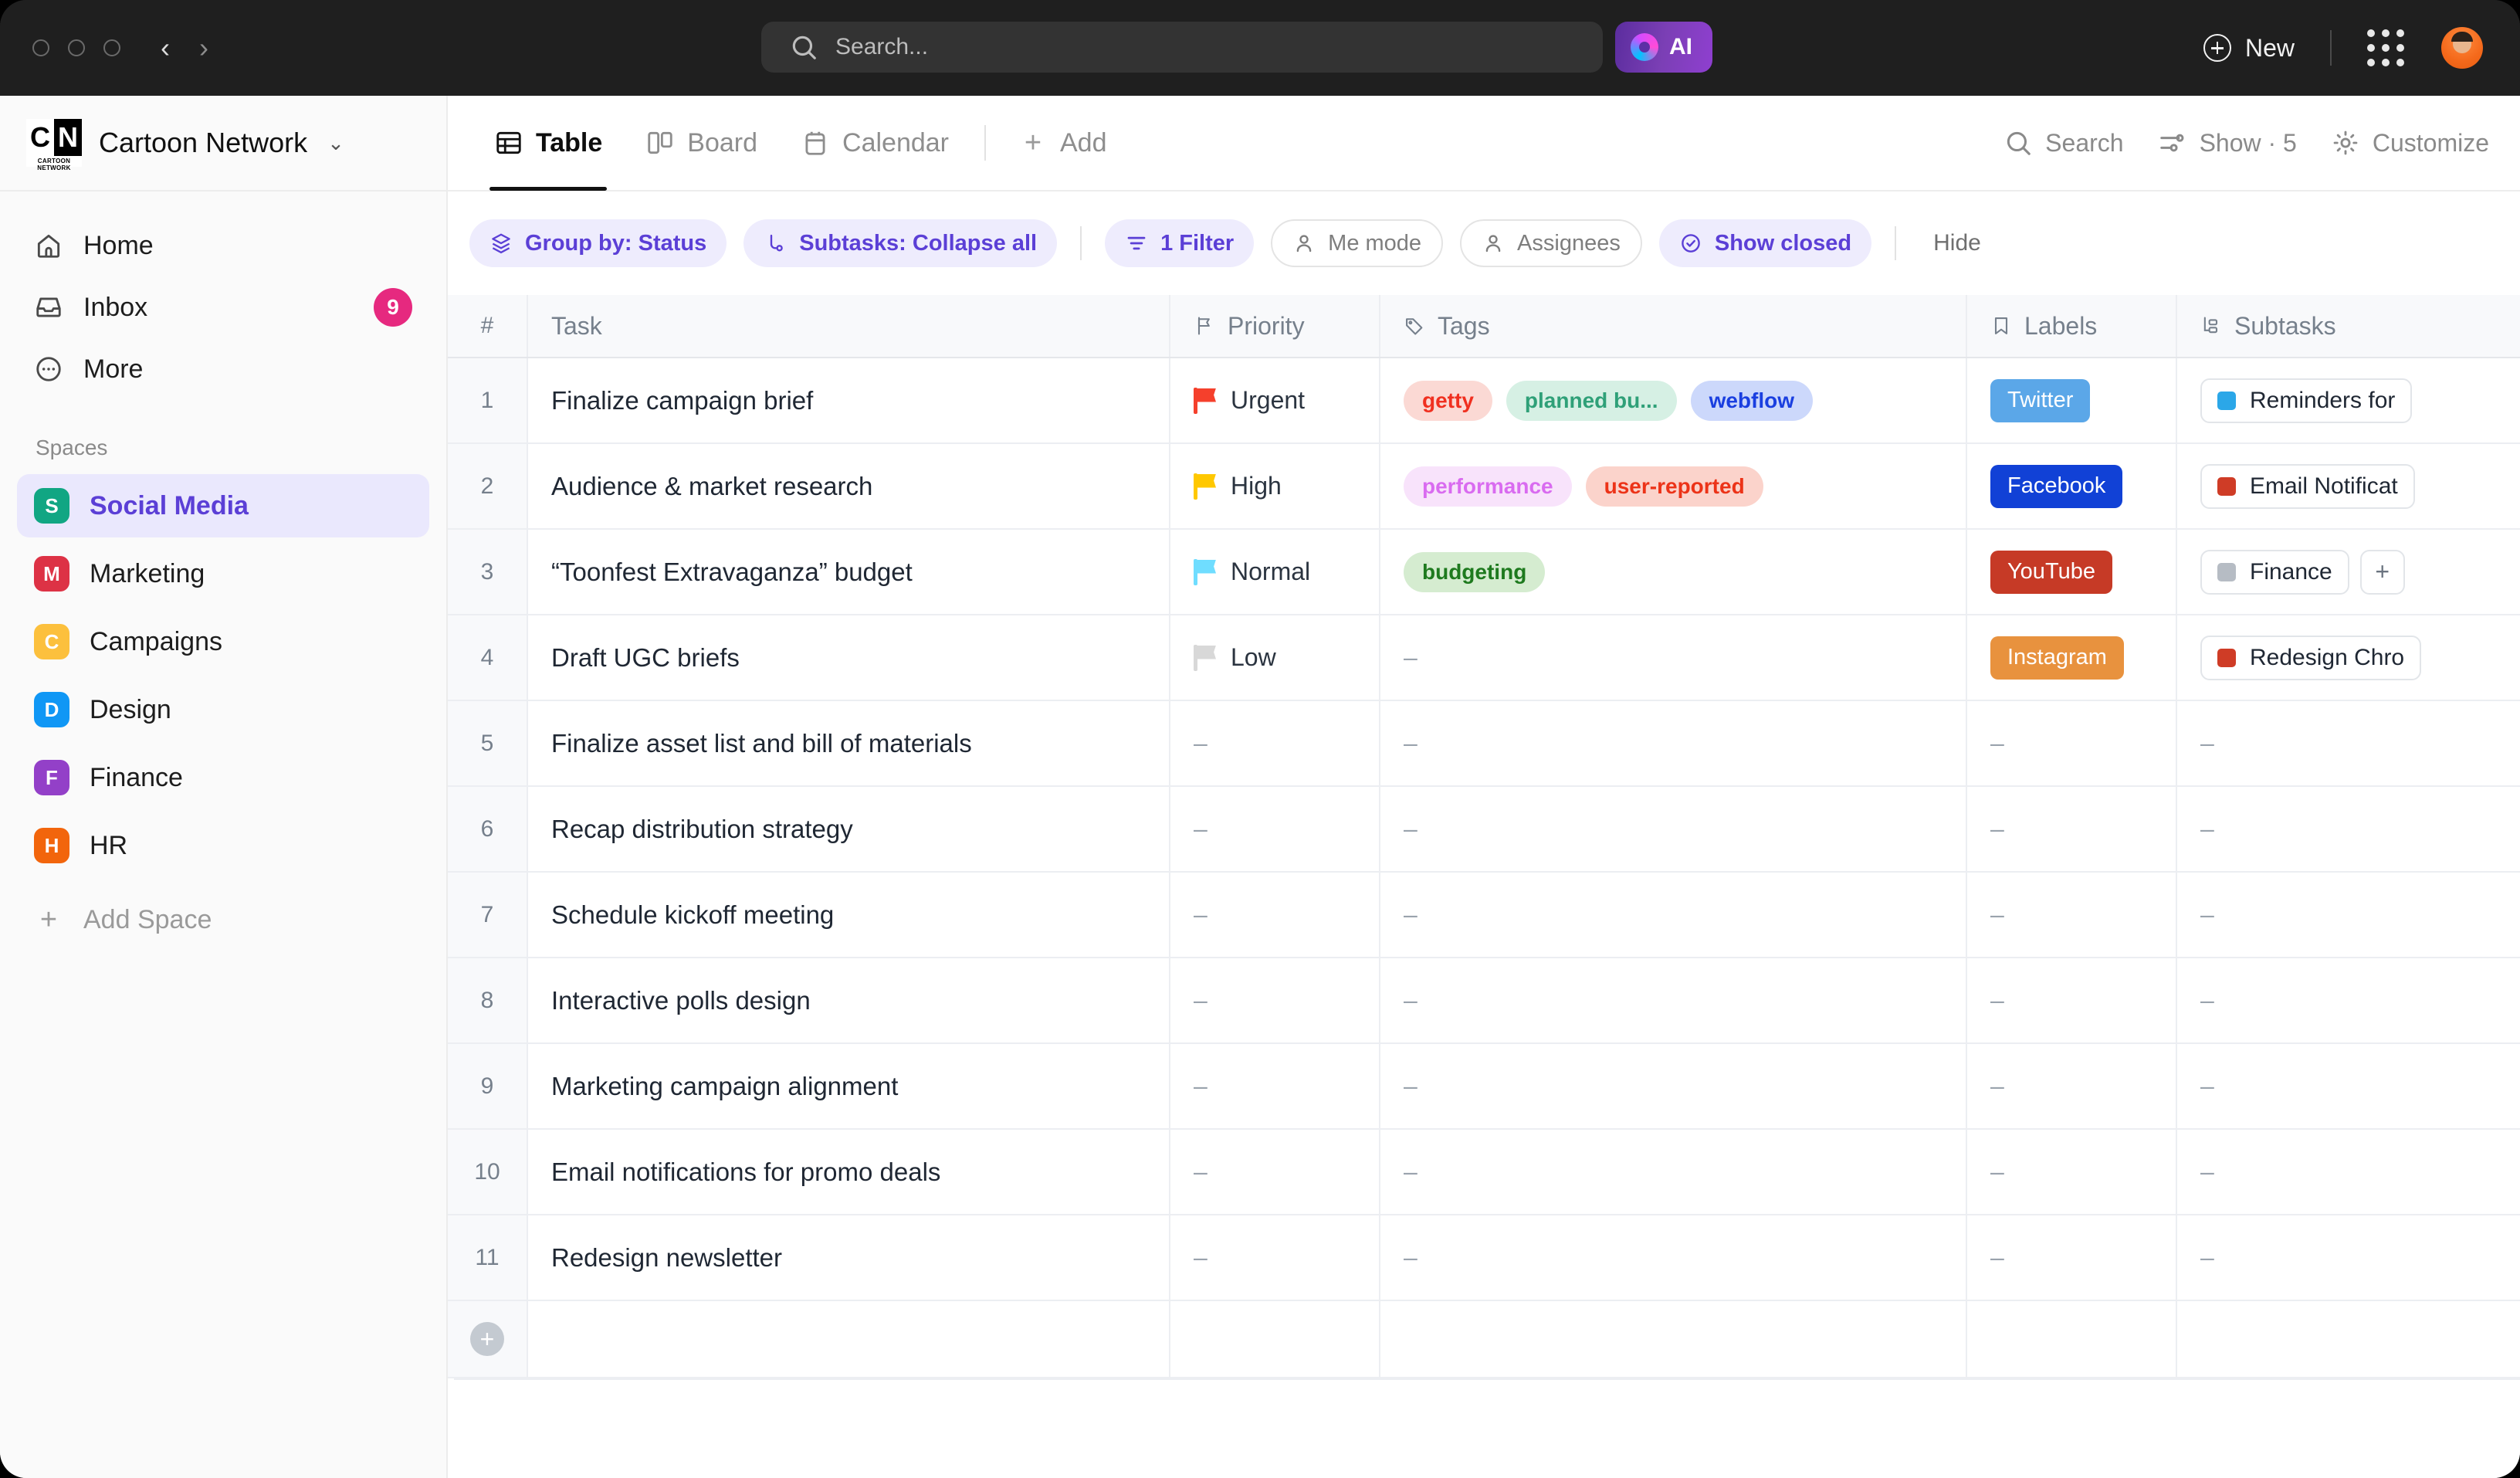 The image size is (2520, 1478). What do you see at coordinates (2063, 143) in the screenshot?
I see `view-search-button: Search` at bounding box center [2063, 143].